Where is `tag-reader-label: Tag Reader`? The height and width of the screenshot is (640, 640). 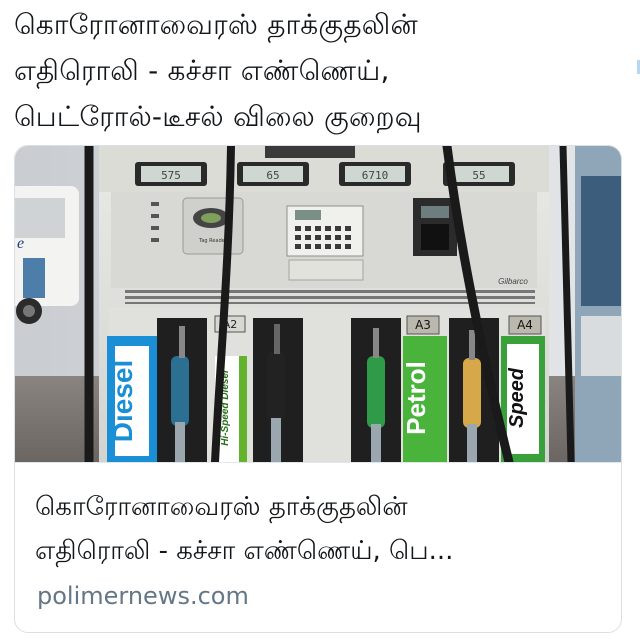 tag-reader-label: Tag Reader is located at coordinates (213, 241).